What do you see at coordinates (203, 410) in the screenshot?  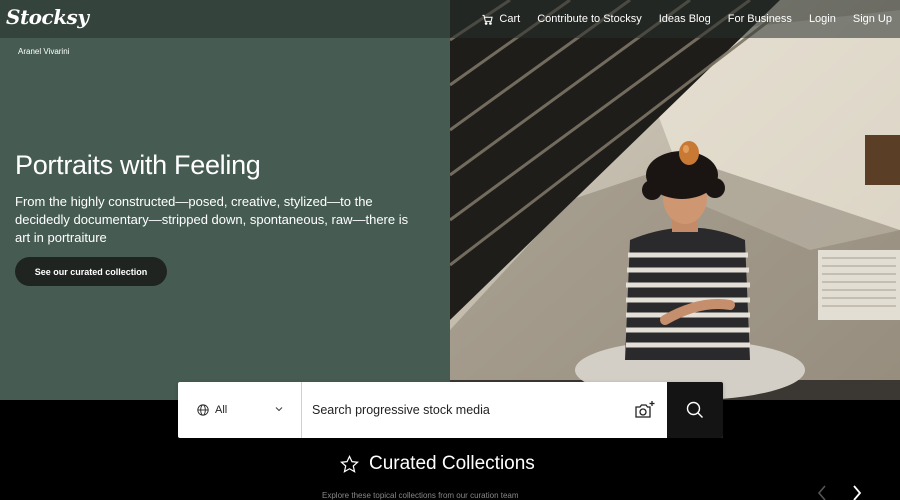 I see `globe-icon` at bounding box center [203, 410].